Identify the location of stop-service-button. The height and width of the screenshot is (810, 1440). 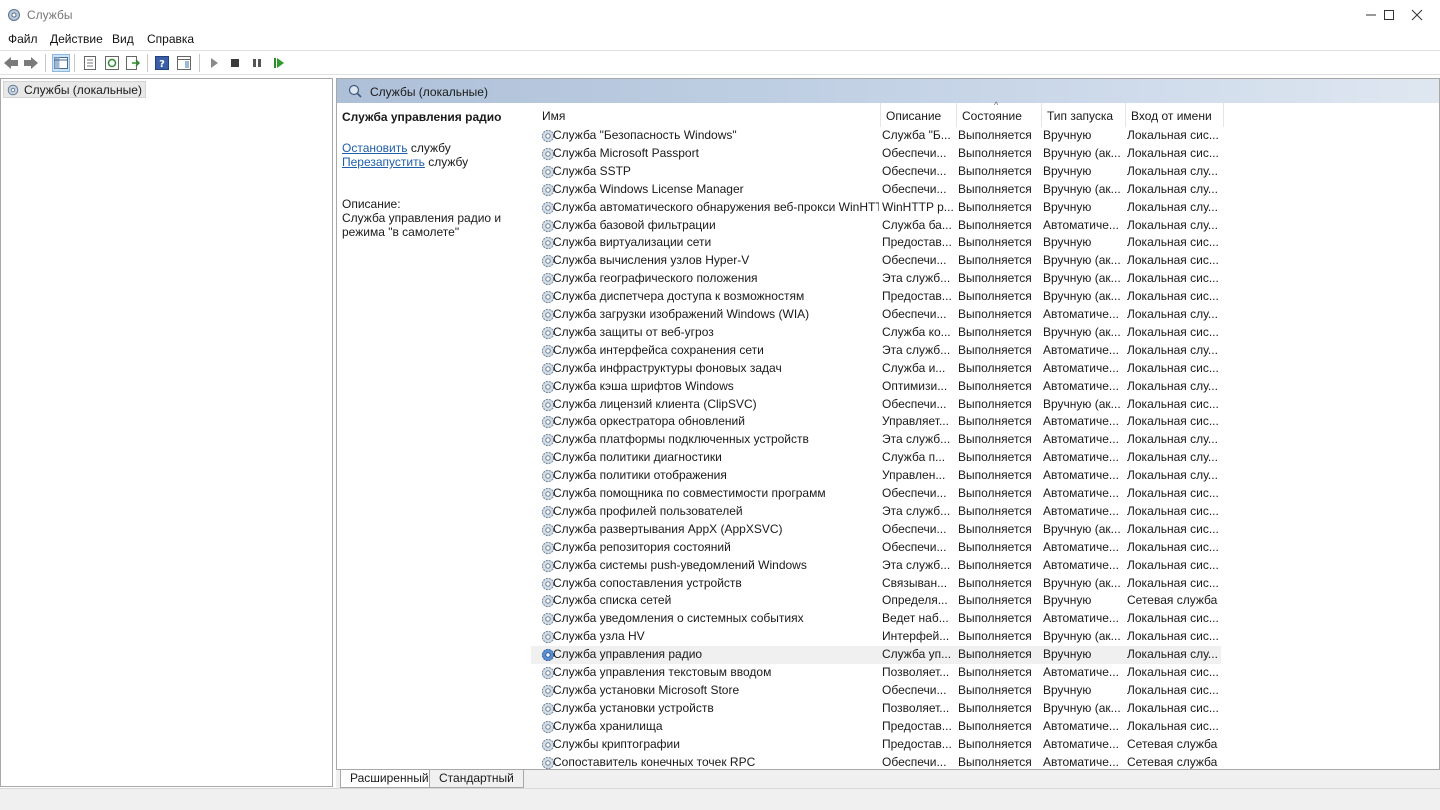
(235, 63).